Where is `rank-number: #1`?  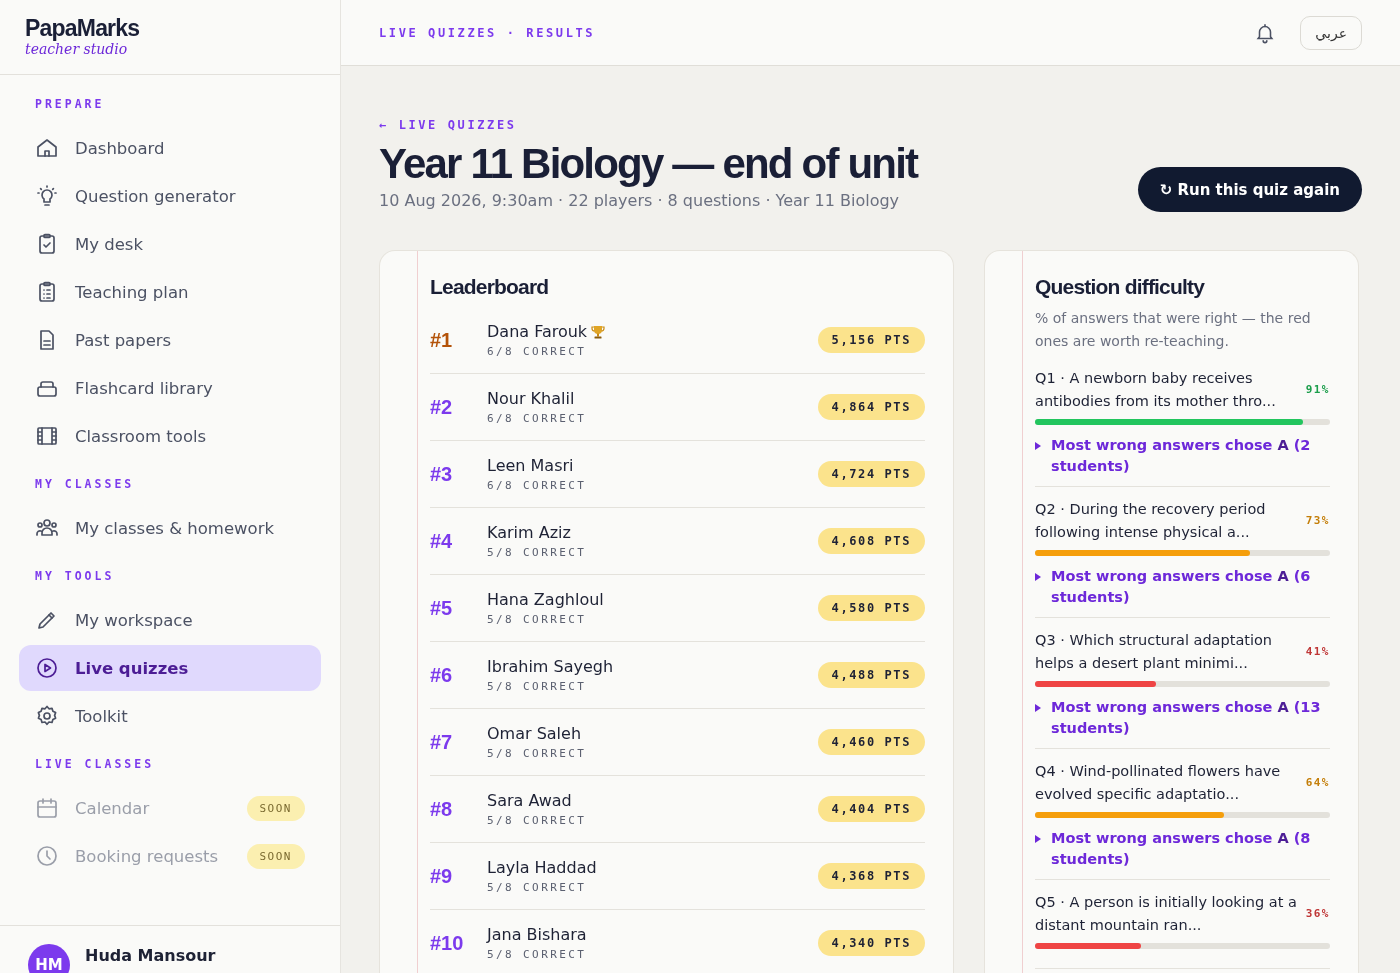 rank-number: #1 is located at coordinates (442, 340).